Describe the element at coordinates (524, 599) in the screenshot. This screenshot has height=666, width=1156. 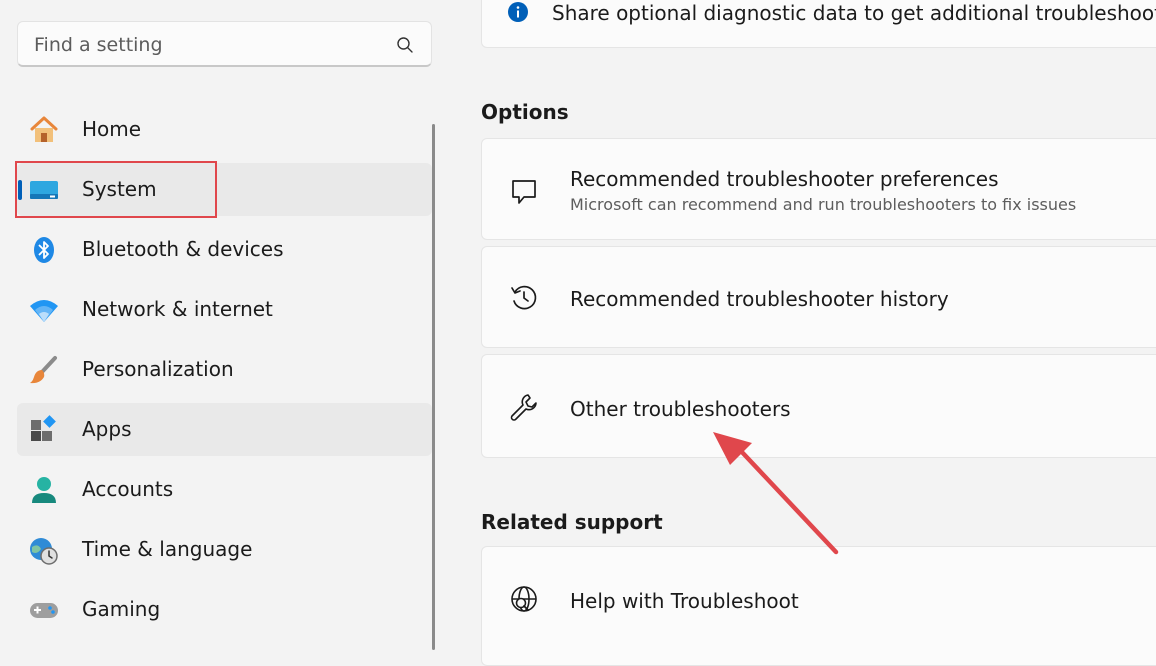
I see `globe-search-icon` at that location.